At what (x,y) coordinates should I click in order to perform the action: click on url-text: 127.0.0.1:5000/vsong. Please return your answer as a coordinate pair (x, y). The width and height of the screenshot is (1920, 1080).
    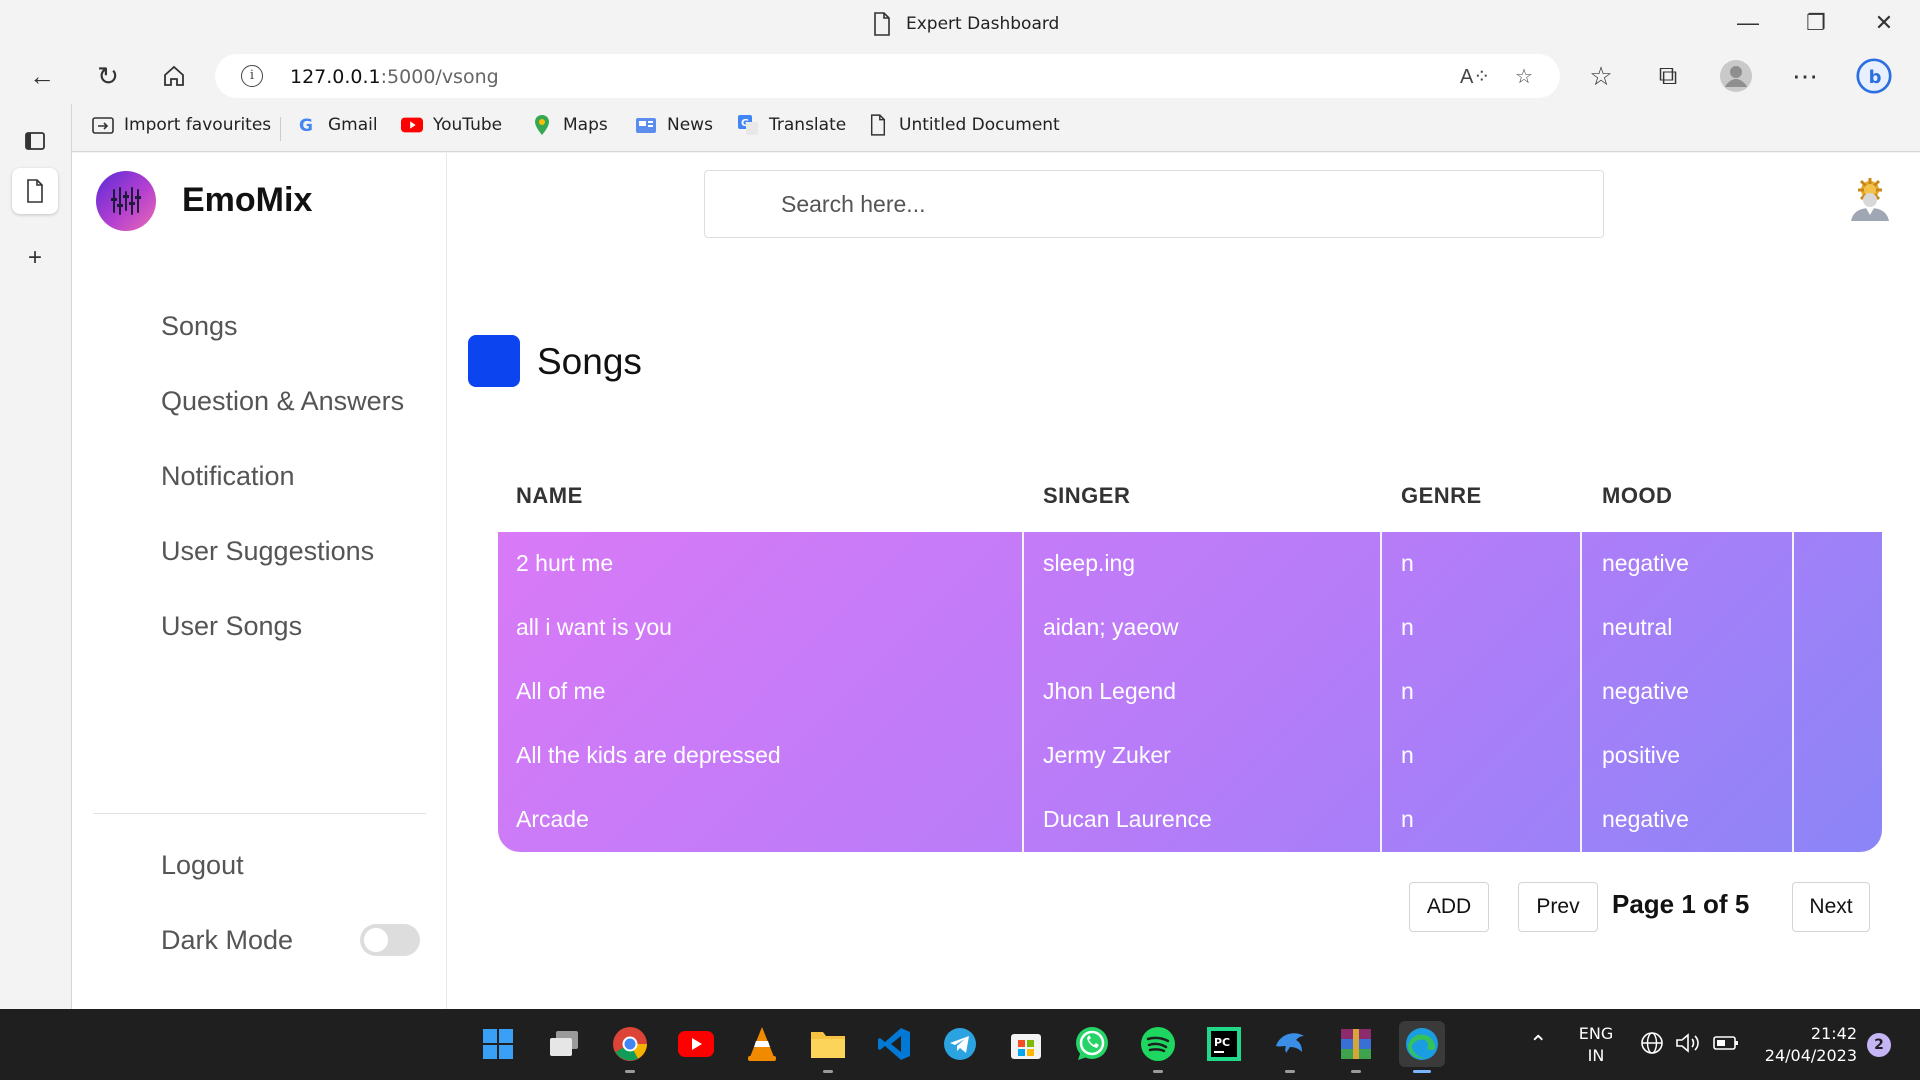
    Looking at the image, I should click on (394, 77).